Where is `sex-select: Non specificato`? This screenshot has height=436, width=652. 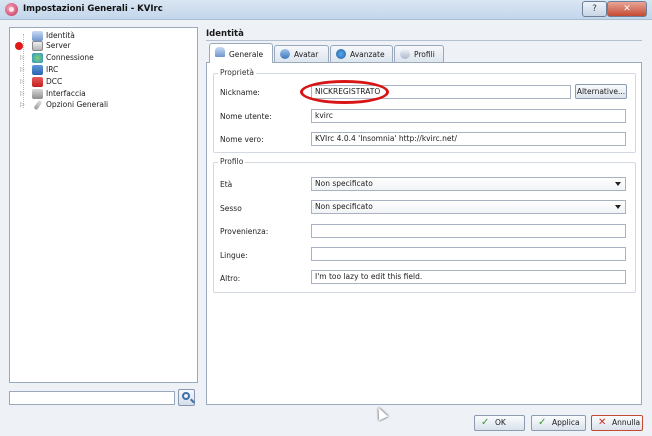
sex-select: Non specificato is located at coordinates (468, 207).